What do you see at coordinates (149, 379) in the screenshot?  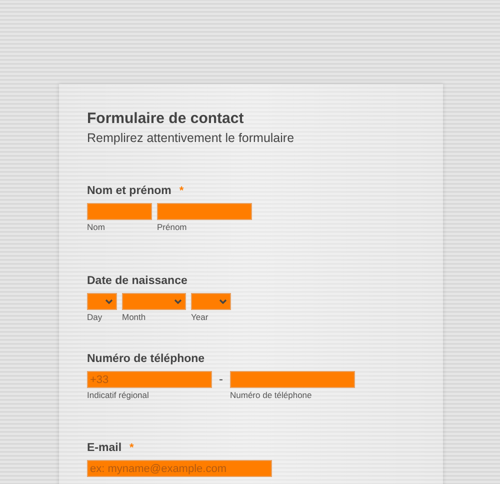 I see `input-field: +33` at bounding box center [149, 379].